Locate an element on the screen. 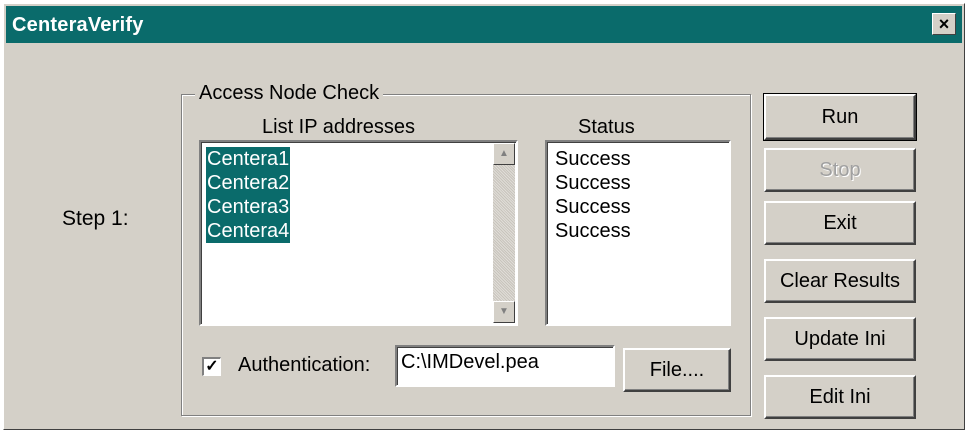 This screenshot has height=433, width=970. close-icon: × is located at coordinates (944, 24).